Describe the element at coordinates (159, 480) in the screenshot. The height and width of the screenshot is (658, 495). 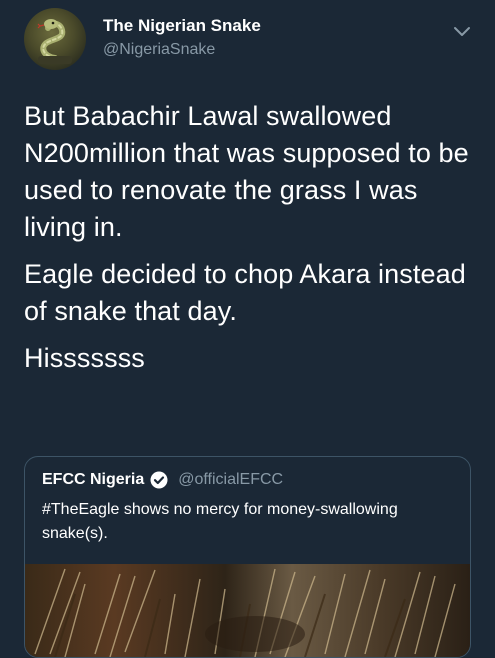
I see `verified-badge-icon` at that location.